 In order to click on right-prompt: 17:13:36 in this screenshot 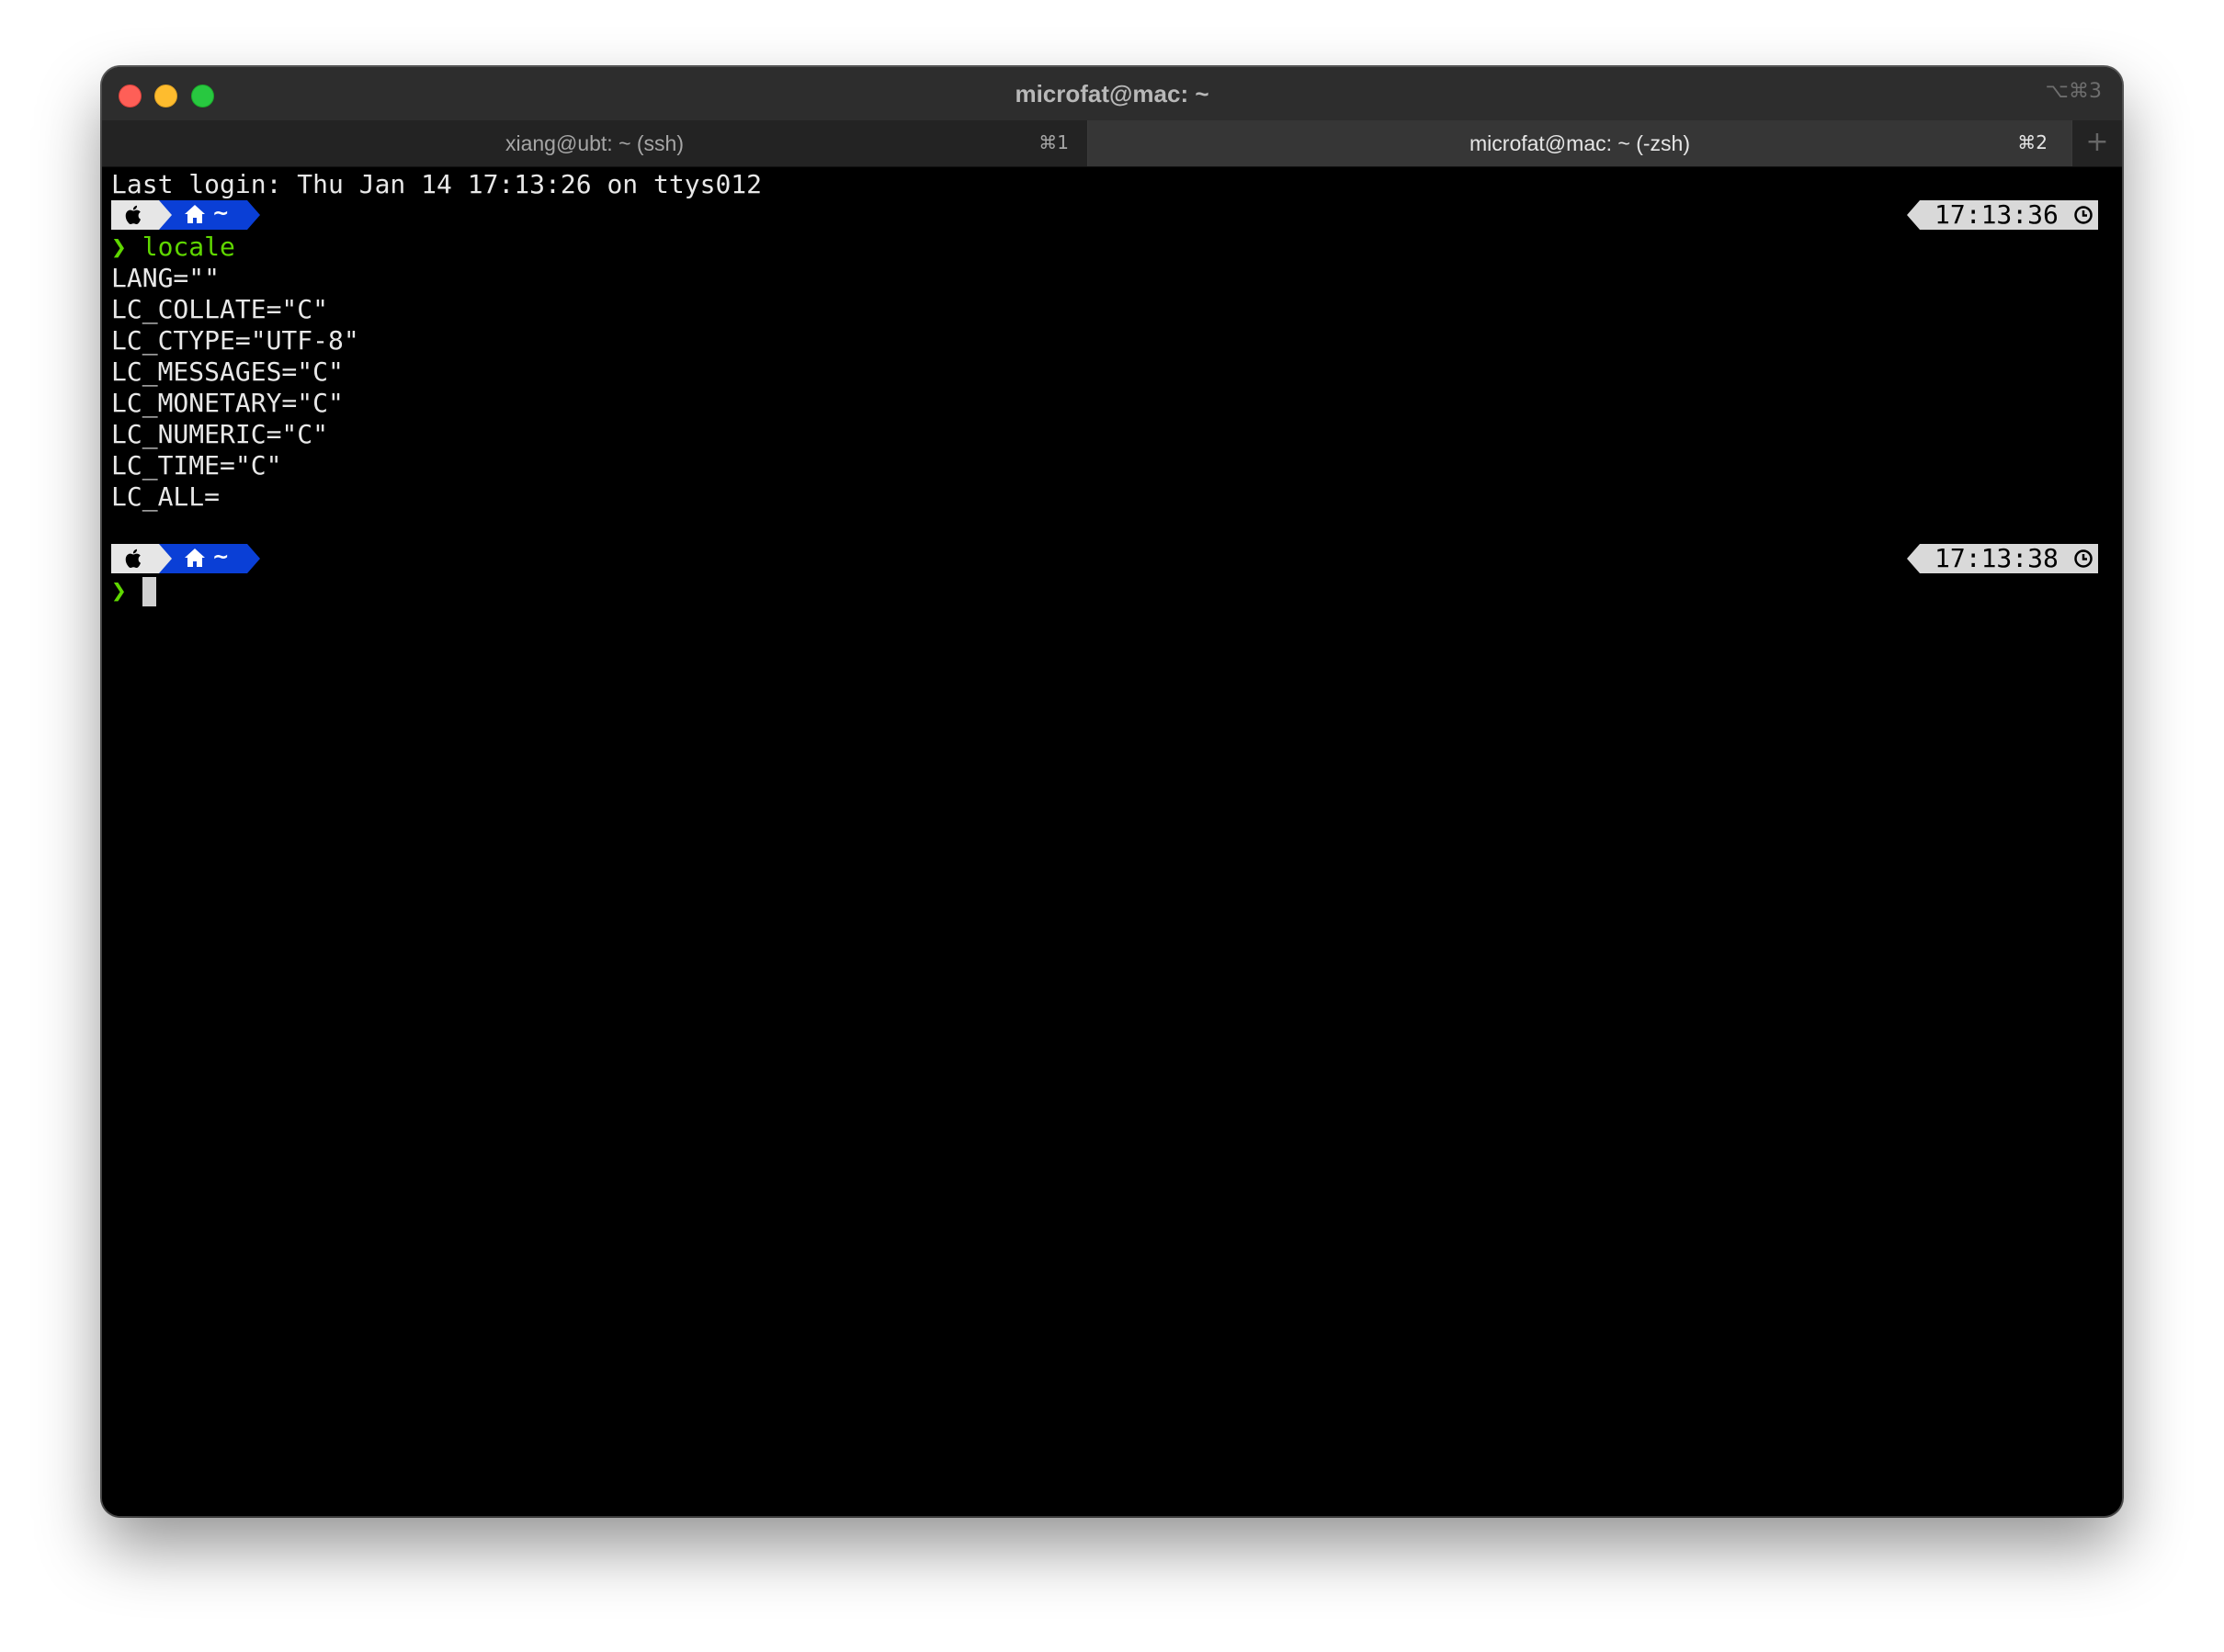, I will do `click(2002, 214)`.